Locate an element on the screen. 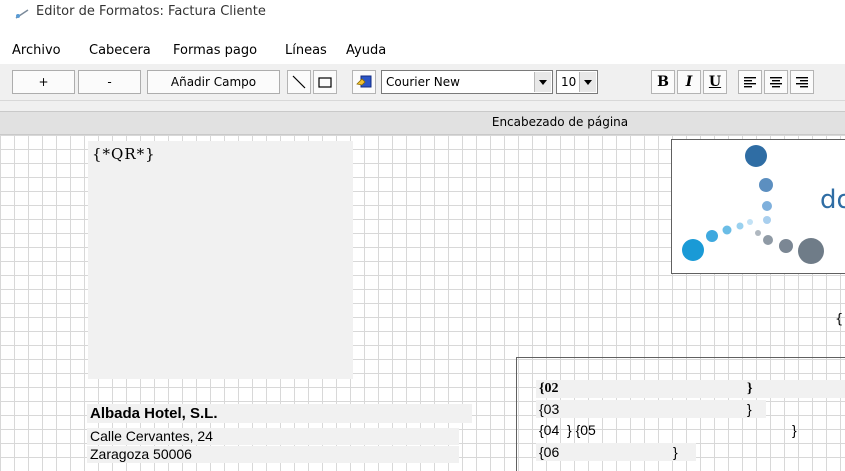 The width and height of the screenshot is (845, 471). field-open: {06 is located at coordinates (549, 452).